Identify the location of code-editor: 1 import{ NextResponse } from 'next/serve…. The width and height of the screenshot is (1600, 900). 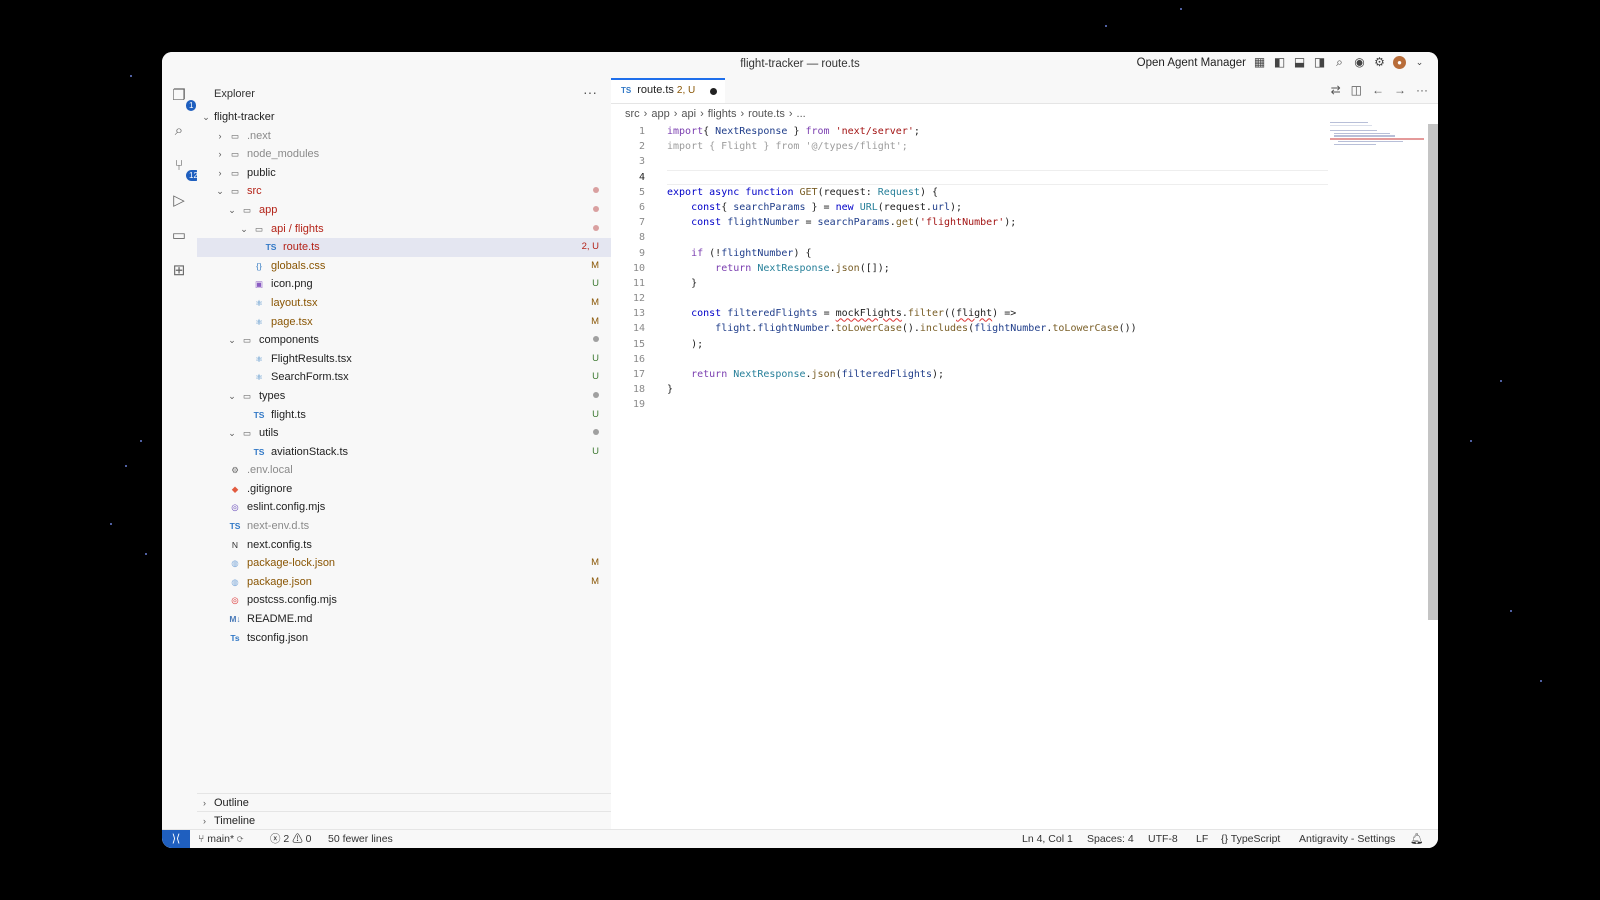
(969, 268).